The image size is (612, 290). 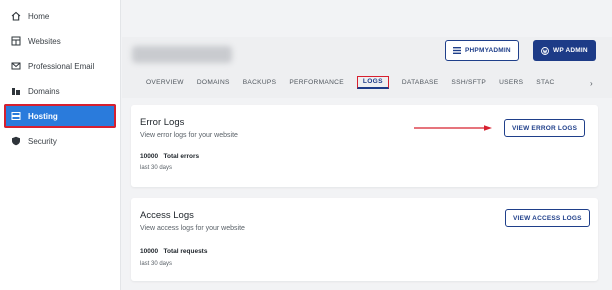 I want to click on hosting-icon, so click(x=16, y=116).